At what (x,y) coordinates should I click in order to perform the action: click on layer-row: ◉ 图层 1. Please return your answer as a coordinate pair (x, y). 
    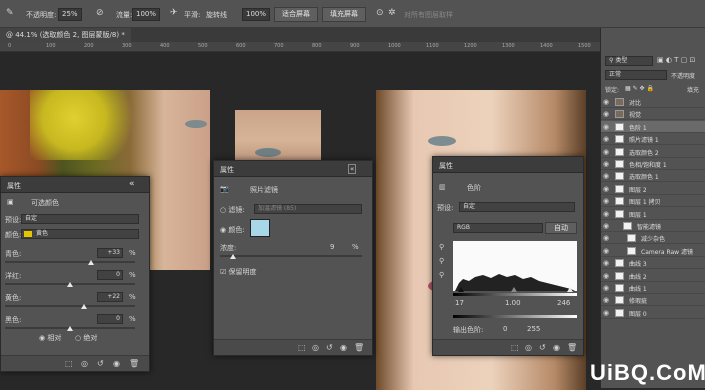
    Looking at the image, I should click on (653, 214).